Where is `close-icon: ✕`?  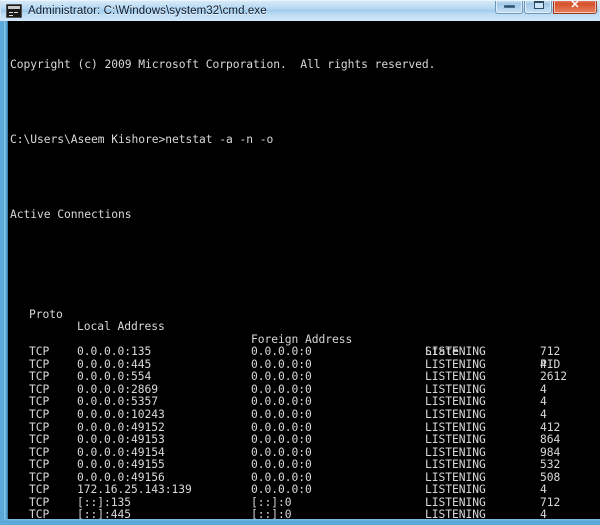
close-icon: ✕ is located at coordinates (575, 5).